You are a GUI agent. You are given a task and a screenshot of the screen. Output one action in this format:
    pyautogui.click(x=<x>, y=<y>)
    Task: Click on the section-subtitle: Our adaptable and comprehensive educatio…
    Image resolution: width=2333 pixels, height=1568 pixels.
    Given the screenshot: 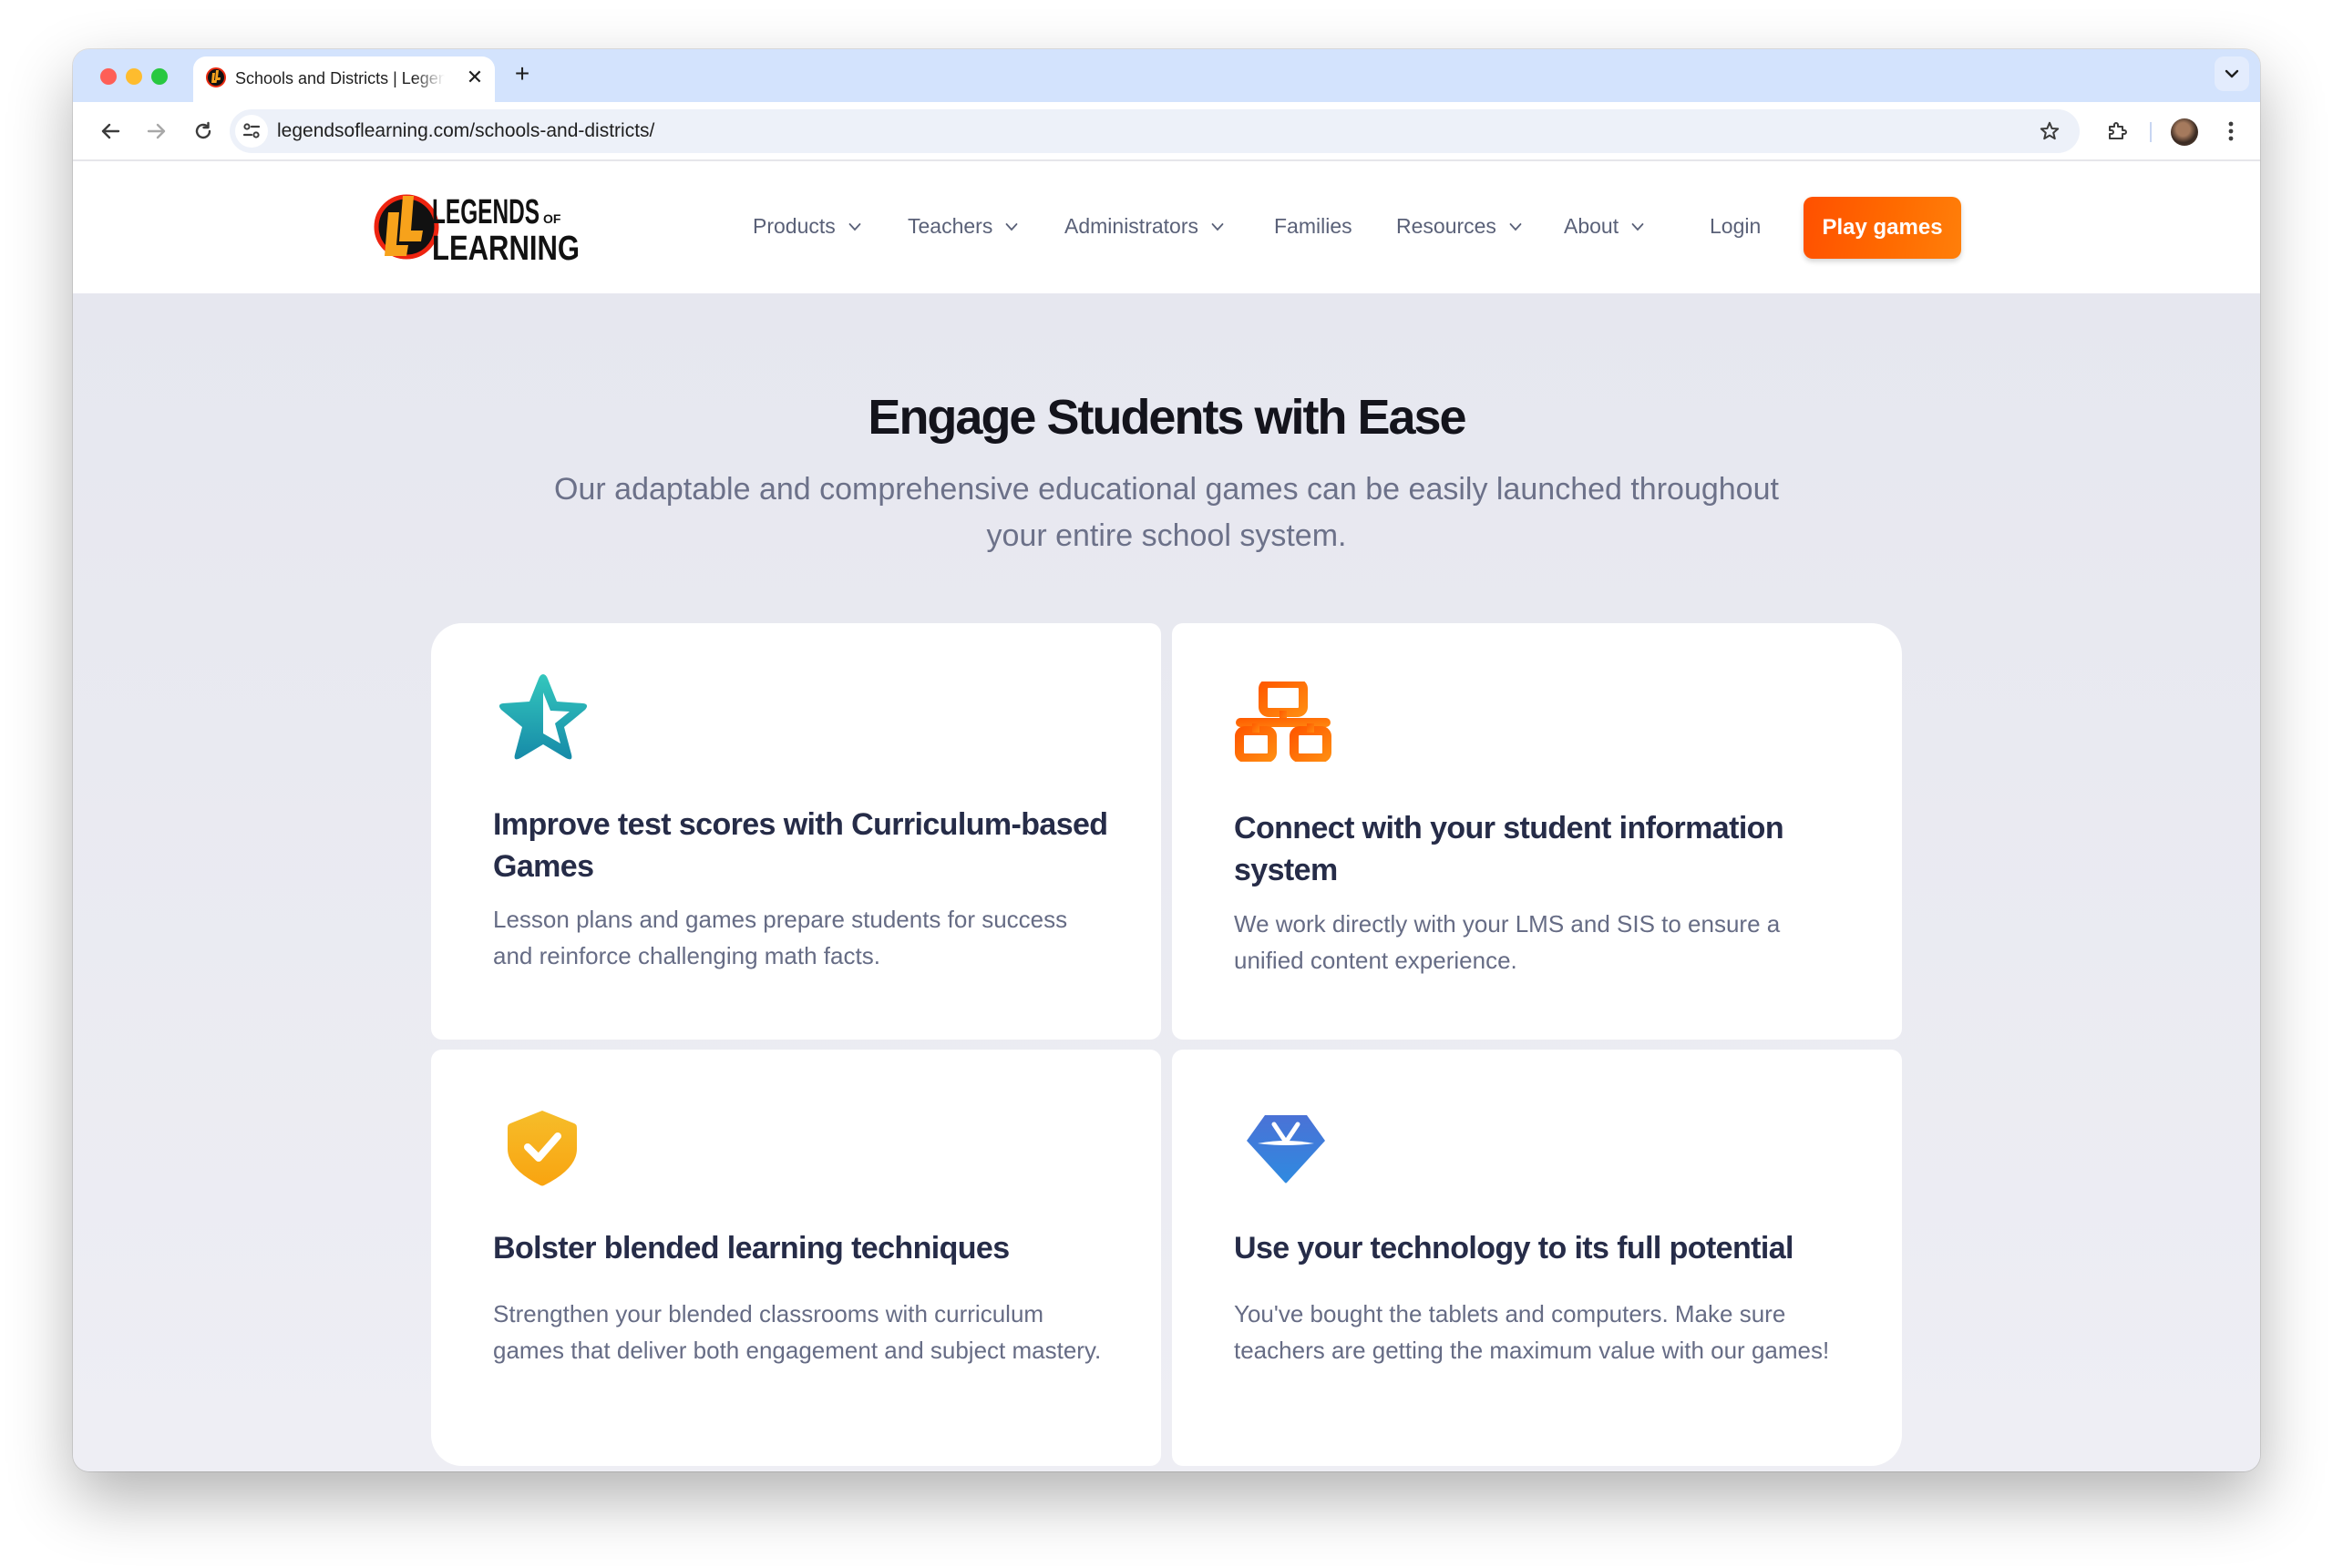 What is the action you would take?
    pyautogui.click(x=1166, y=512)
    